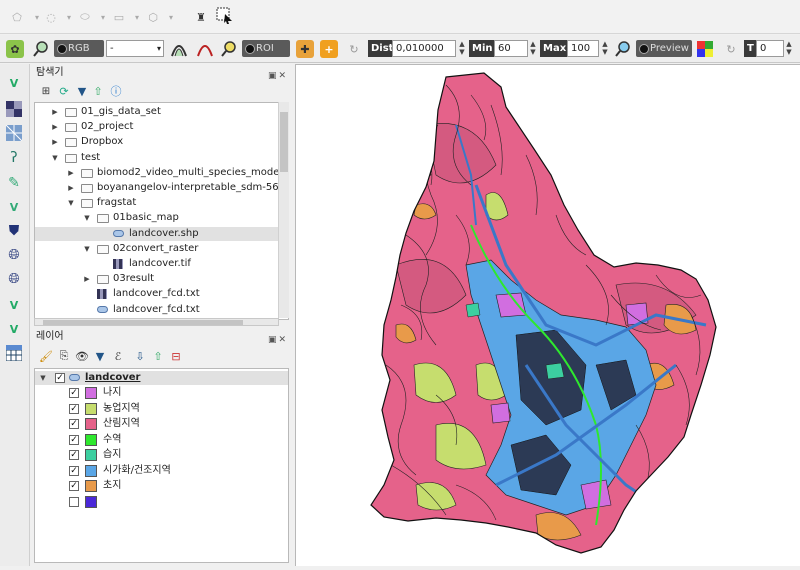 This screenshot has width=800, height=570. I want to click on add-delimited-text-icon: ʔ, so click(14, 158).